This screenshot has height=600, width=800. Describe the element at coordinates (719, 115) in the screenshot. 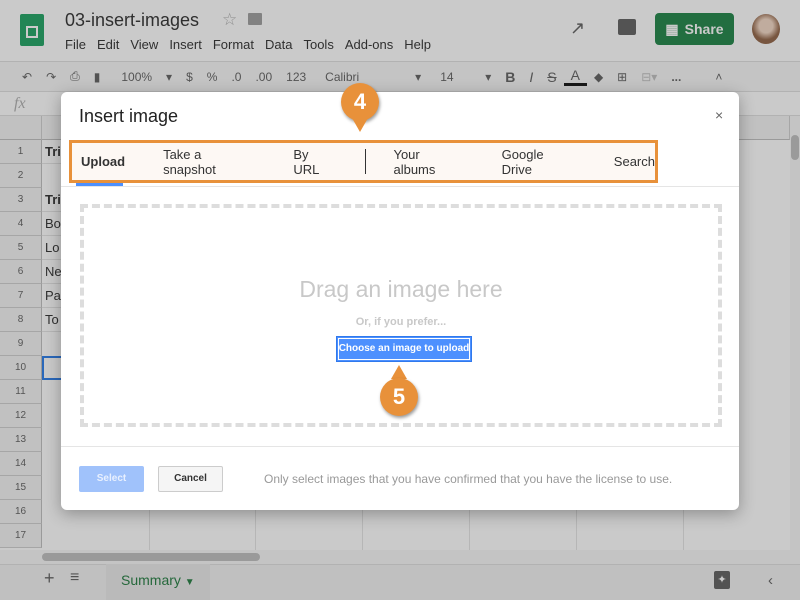

I see `close-icon: ×` at that location.